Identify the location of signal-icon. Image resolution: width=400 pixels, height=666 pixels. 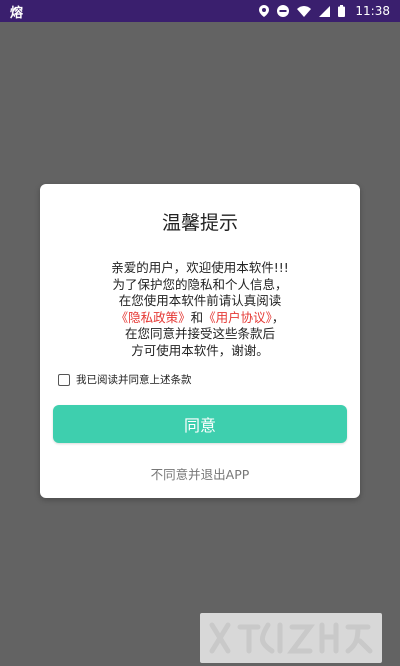
(325, 11).